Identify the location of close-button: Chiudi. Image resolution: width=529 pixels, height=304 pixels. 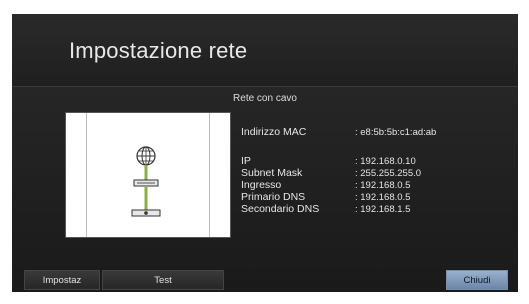
(477, 280).